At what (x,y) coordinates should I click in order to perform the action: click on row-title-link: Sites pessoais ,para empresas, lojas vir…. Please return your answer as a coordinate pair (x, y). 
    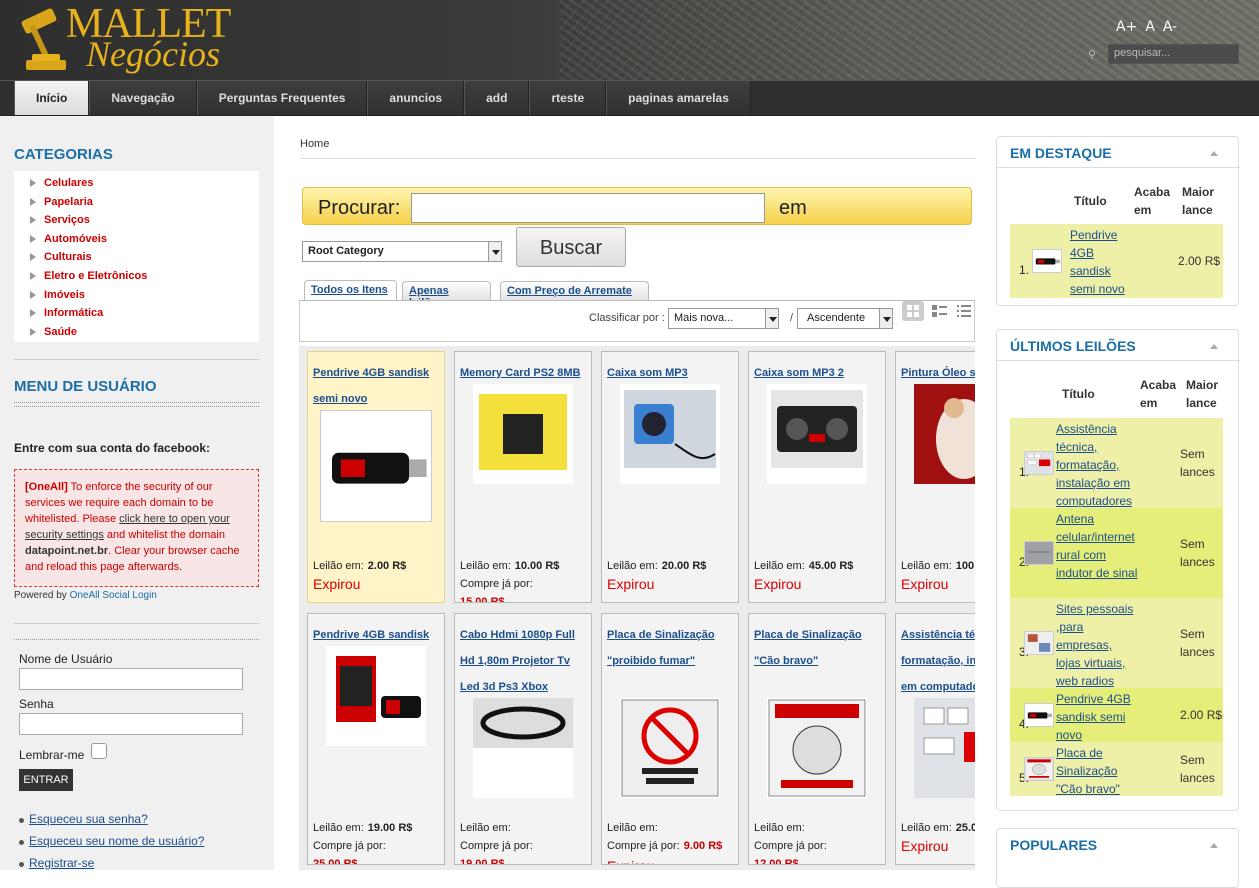
    Looking at the image, I should click on (1097, 645).